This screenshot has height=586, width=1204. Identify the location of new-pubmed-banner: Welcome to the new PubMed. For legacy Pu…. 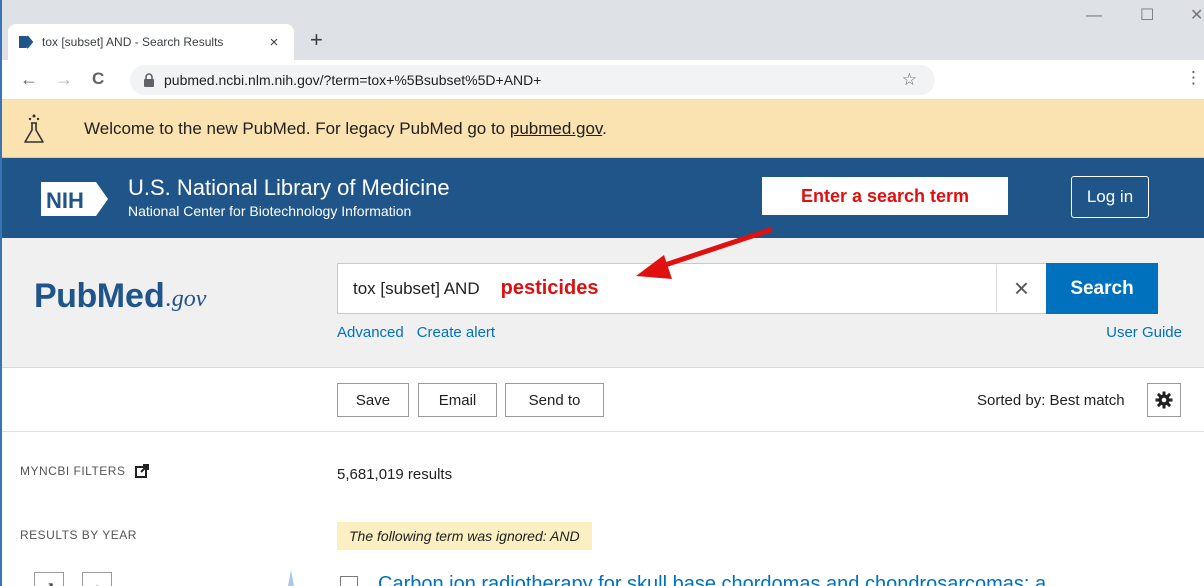
(602, 129).